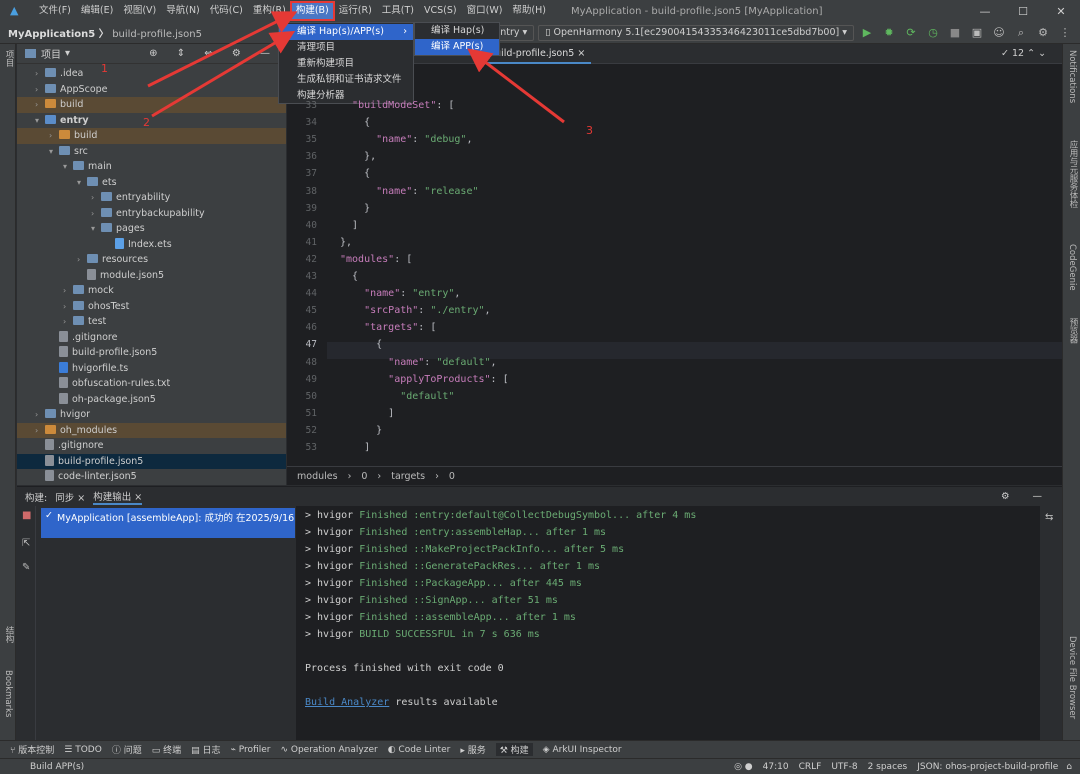  What do you see at coordinates (26, 515) in the screenshot?
I see `stop-build-icon: ■` at bounding box center [26, 515].